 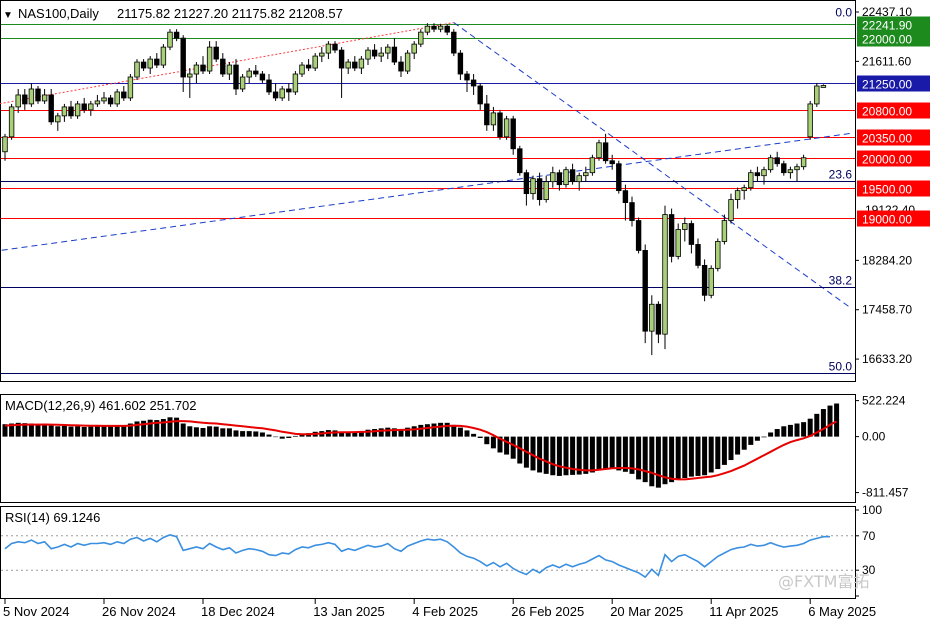 I want to click on chart-header-symbol: NAS100,Daily, so click(x=58, y=13).